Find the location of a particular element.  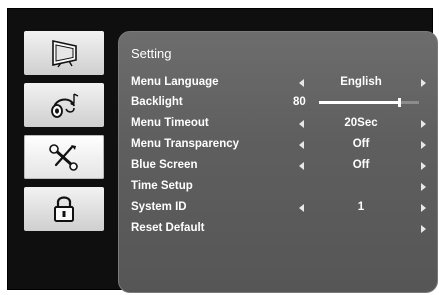

backlight-value: 80 is located at coordinates (299, 102).